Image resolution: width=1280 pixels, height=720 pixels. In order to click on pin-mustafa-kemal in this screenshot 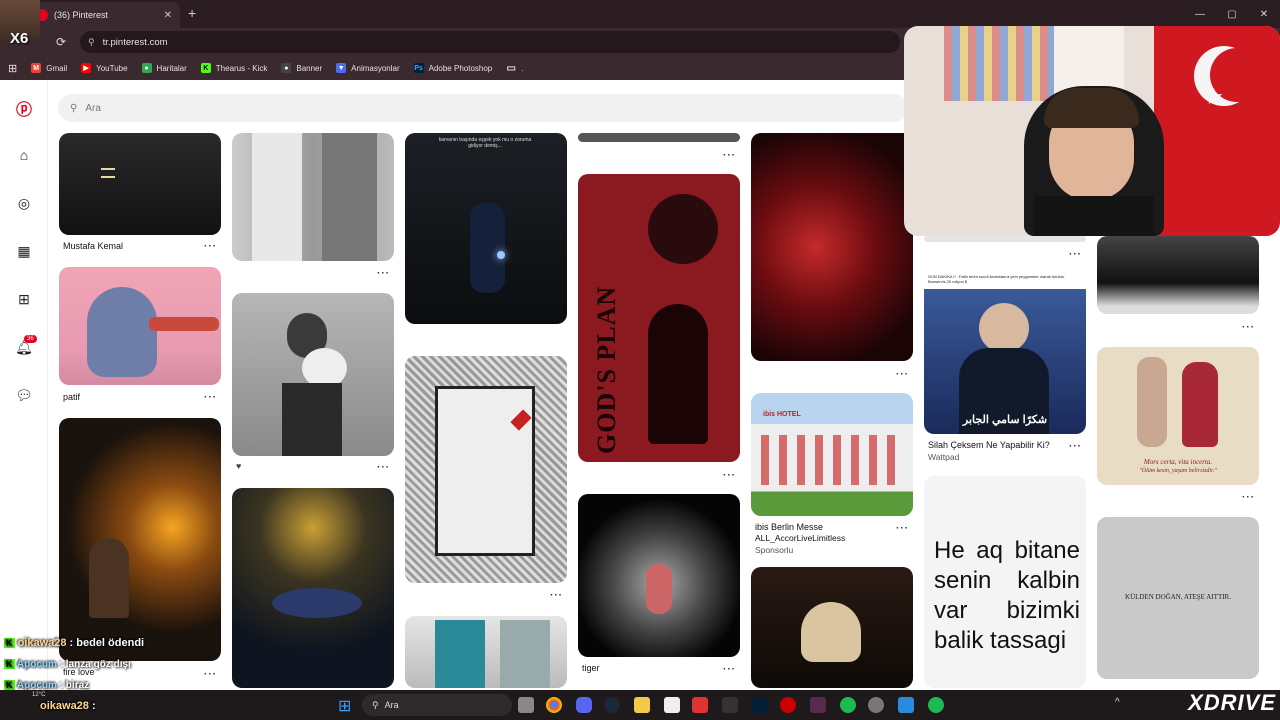, I will do `click(140, 184)`.